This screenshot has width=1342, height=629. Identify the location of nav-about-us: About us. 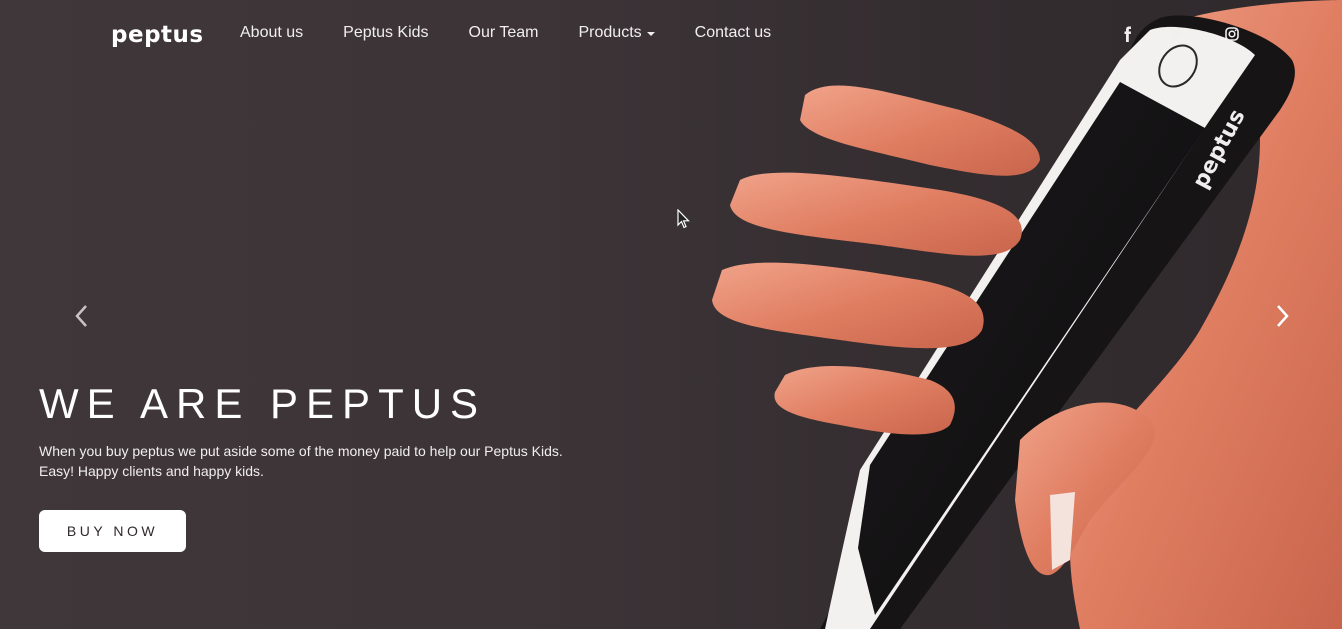
(271, 33).